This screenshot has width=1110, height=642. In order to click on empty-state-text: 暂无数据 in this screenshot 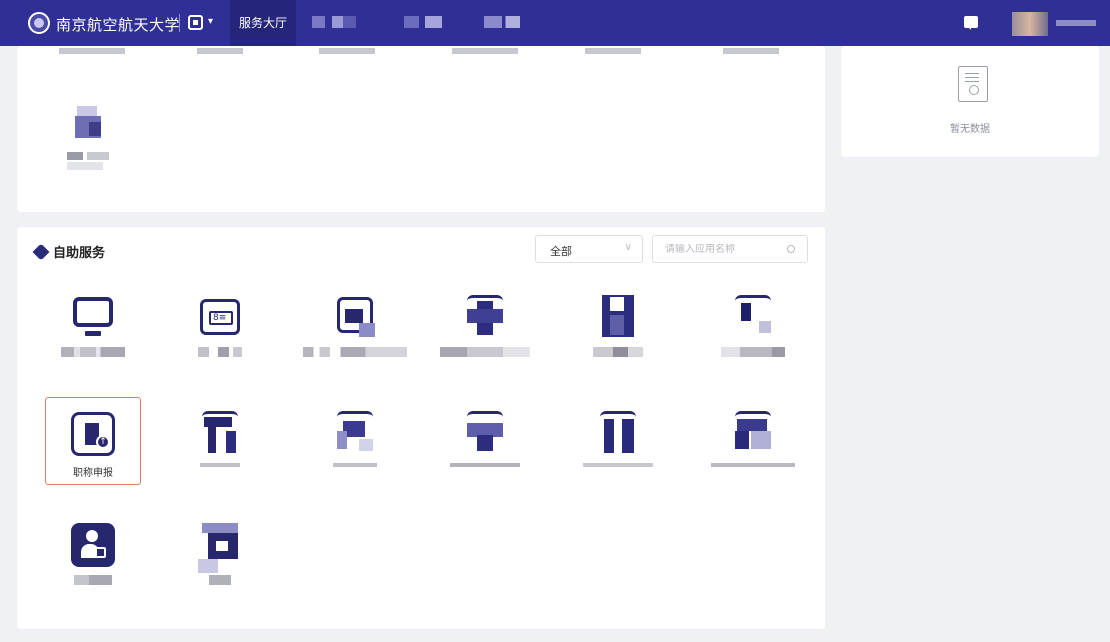, I will do `click(970, 129)`.